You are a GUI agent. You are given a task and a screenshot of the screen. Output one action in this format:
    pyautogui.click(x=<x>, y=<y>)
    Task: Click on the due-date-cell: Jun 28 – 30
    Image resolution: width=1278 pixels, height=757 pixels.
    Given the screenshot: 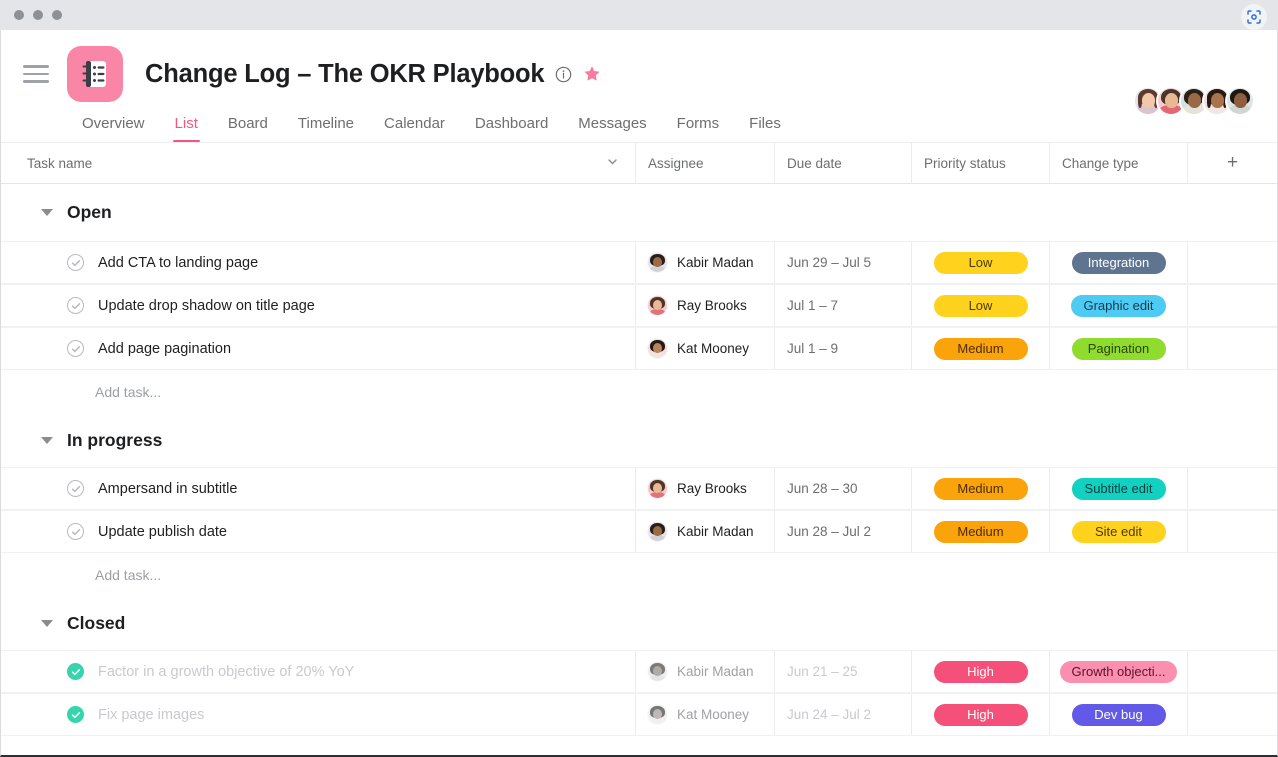 What is the action you would take?
    pyautogui.click(x=842, y=488)
    